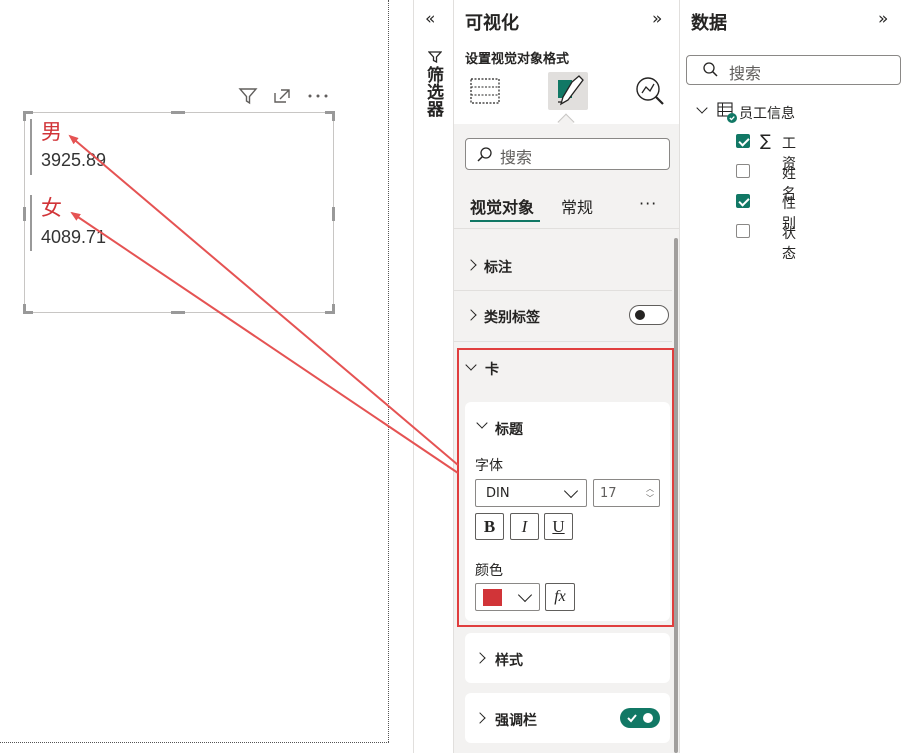 Image resolution: width=905 pixels, height=753 pixels. Describe the element at coordinates (516, 721) in the screenshot. I see `subsection-label: 强调栏` at that location.